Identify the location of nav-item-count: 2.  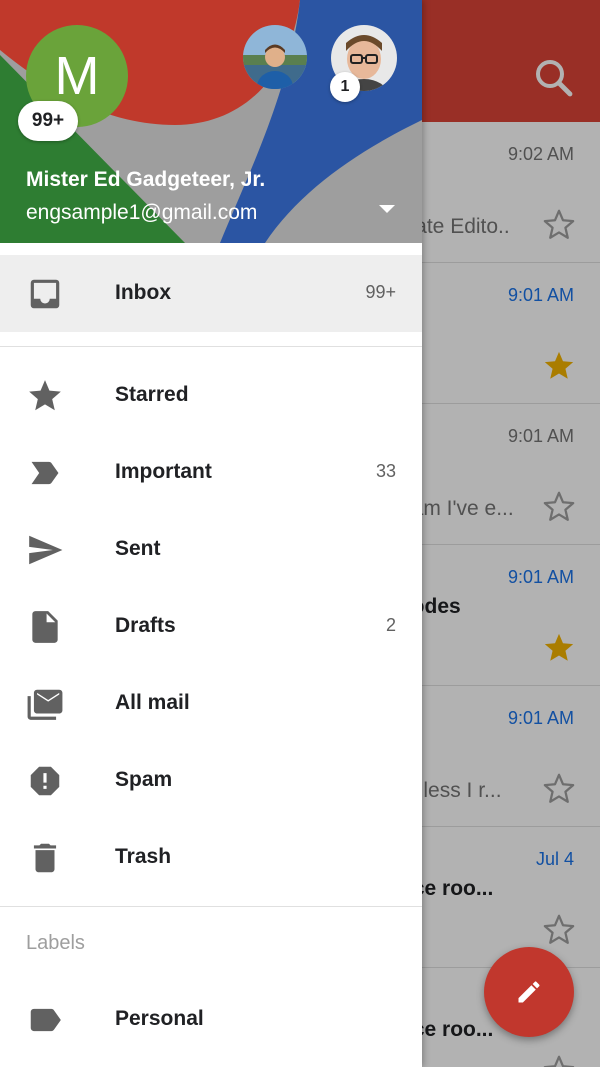
(390, 625).